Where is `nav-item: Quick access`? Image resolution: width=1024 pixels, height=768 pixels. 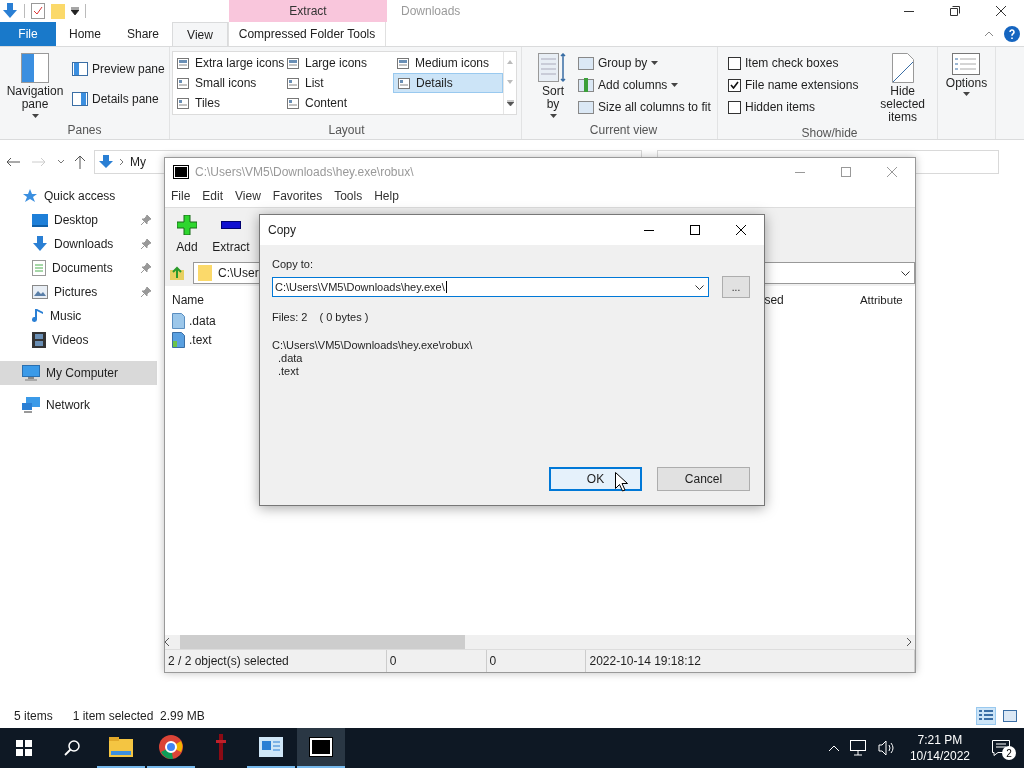 nav-item: Quick access is located at coordinates (78, 196).